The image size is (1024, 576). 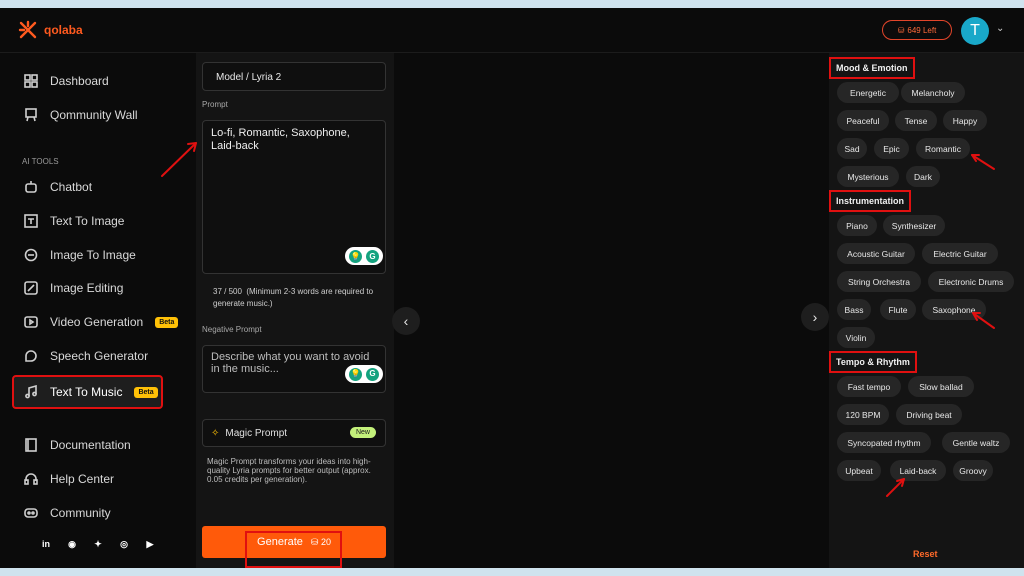 I want to click on tag-chip: Violin, so click(x=856, y=337).